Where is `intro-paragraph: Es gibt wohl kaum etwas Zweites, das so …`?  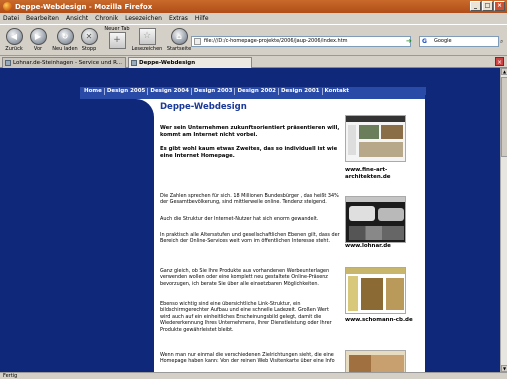 intro-paragraph: Es gibt wohl kaum etwas Zweites, das so … is located at coordinates (249, 152).